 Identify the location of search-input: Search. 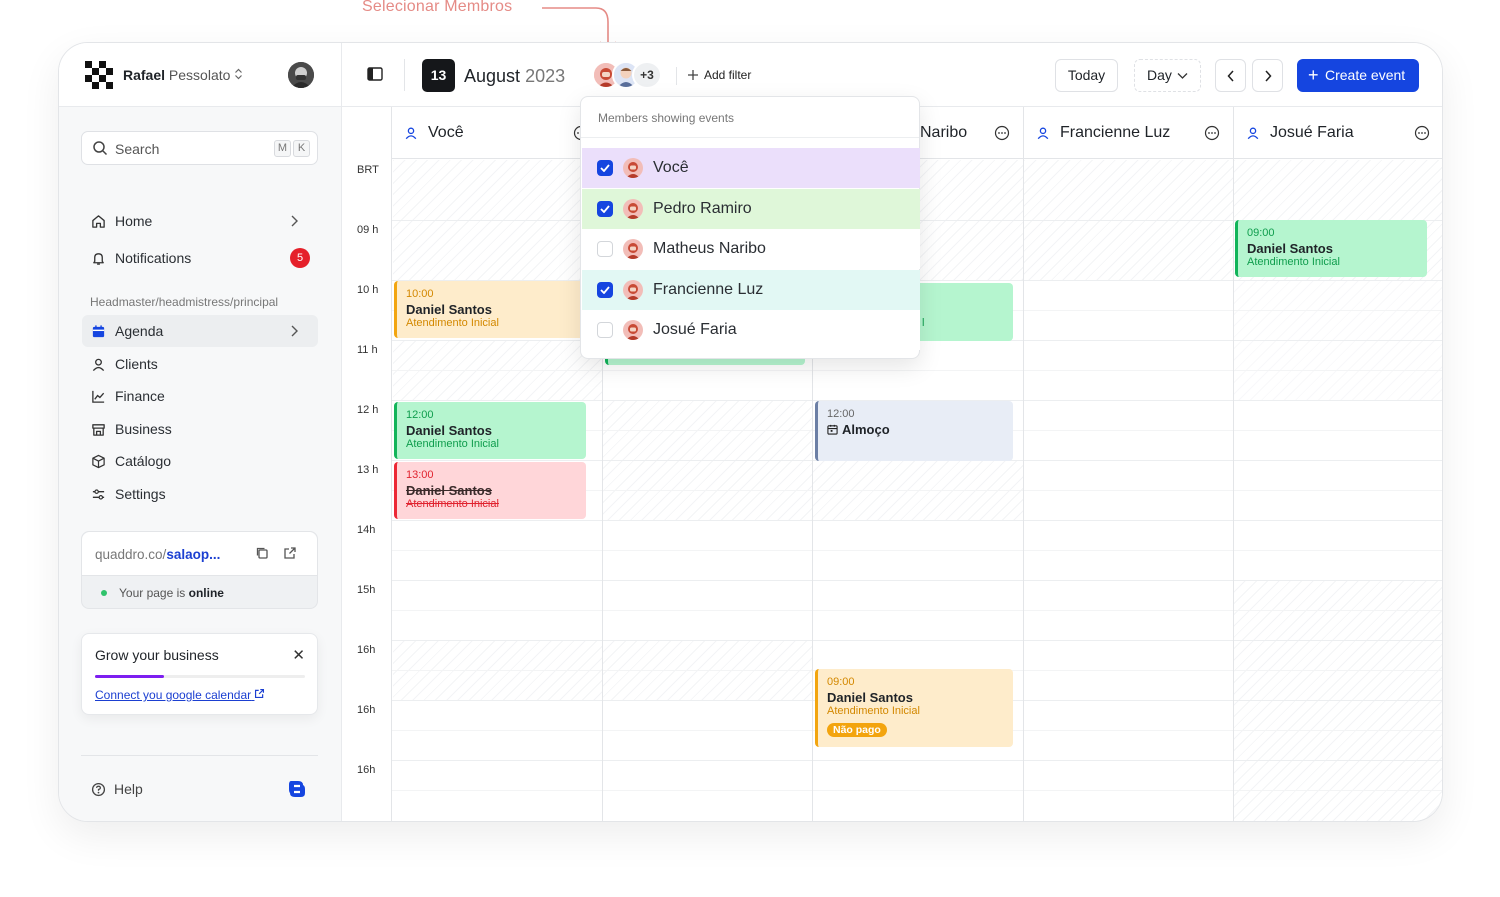
(137, 149).